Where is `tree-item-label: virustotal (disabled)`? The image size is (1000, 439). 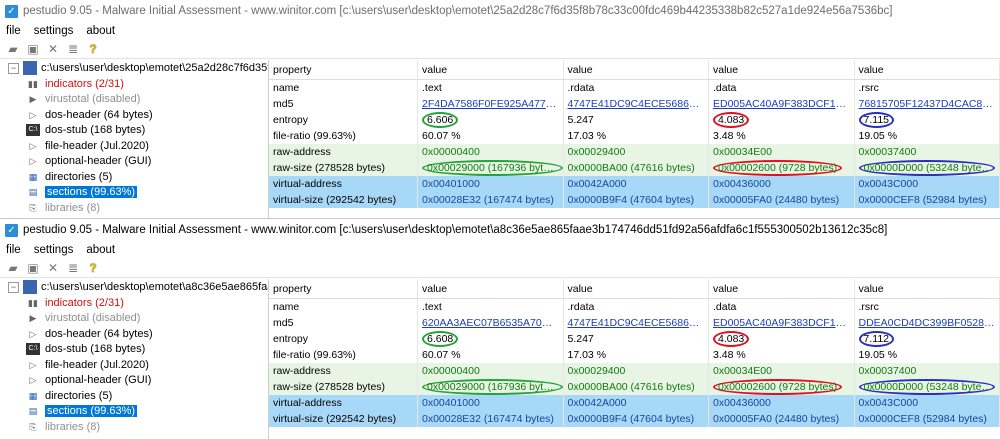
tree-item-label: virustotal (disabled) is located at coordinates (93, 318).